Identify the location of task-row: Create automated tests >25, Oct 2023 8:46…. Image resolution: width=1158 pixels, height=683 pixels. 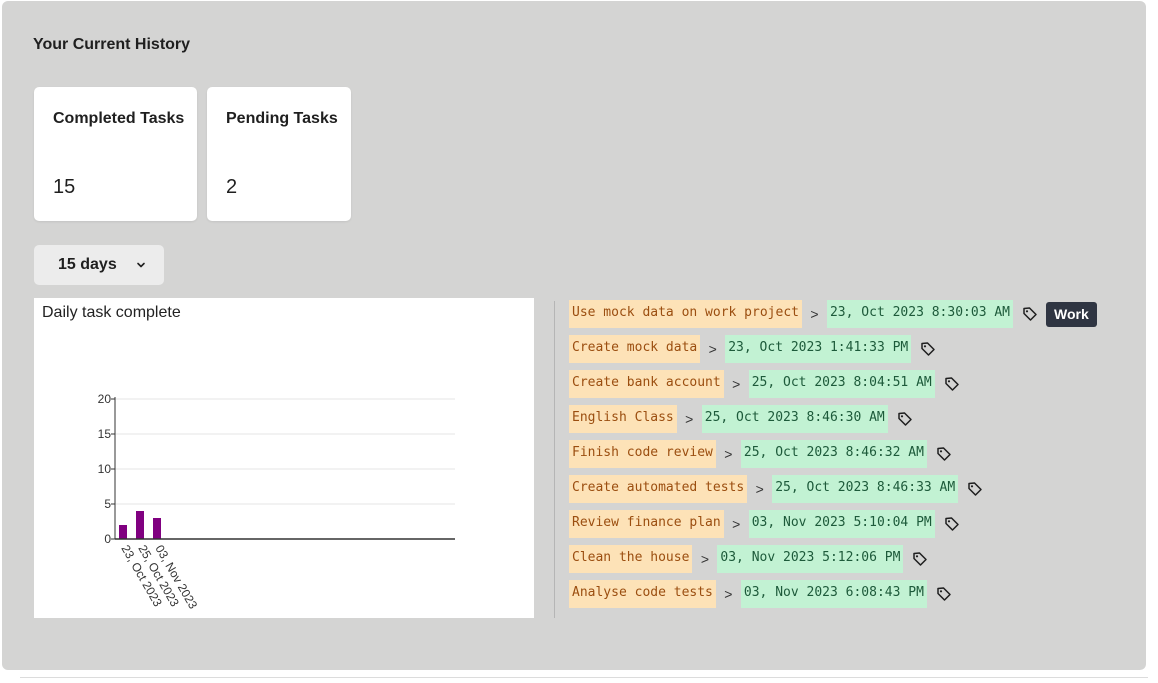
(776, 489).